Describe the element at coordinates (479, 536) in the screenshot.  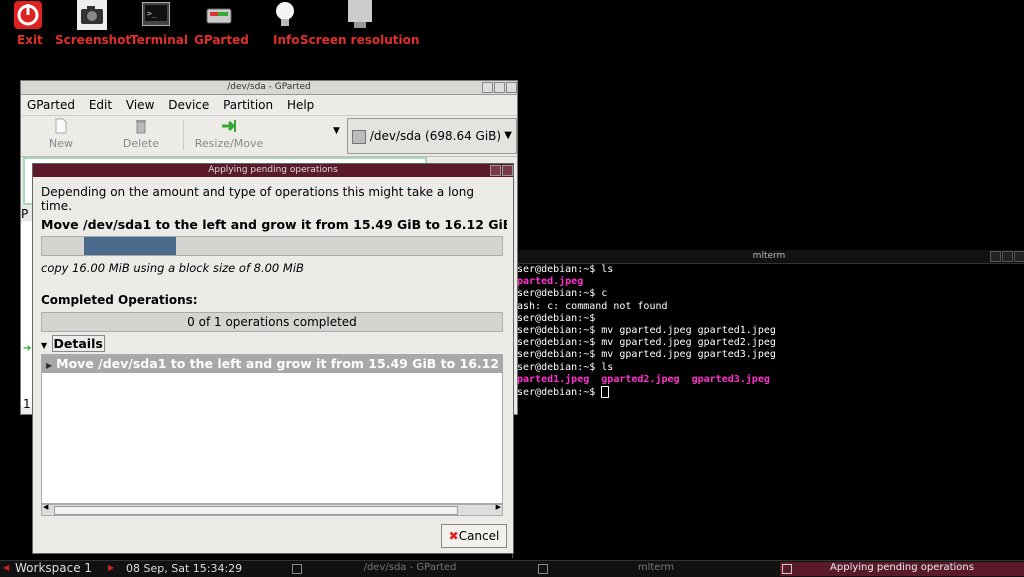
I see `cancel-label: Cancel` at that location.